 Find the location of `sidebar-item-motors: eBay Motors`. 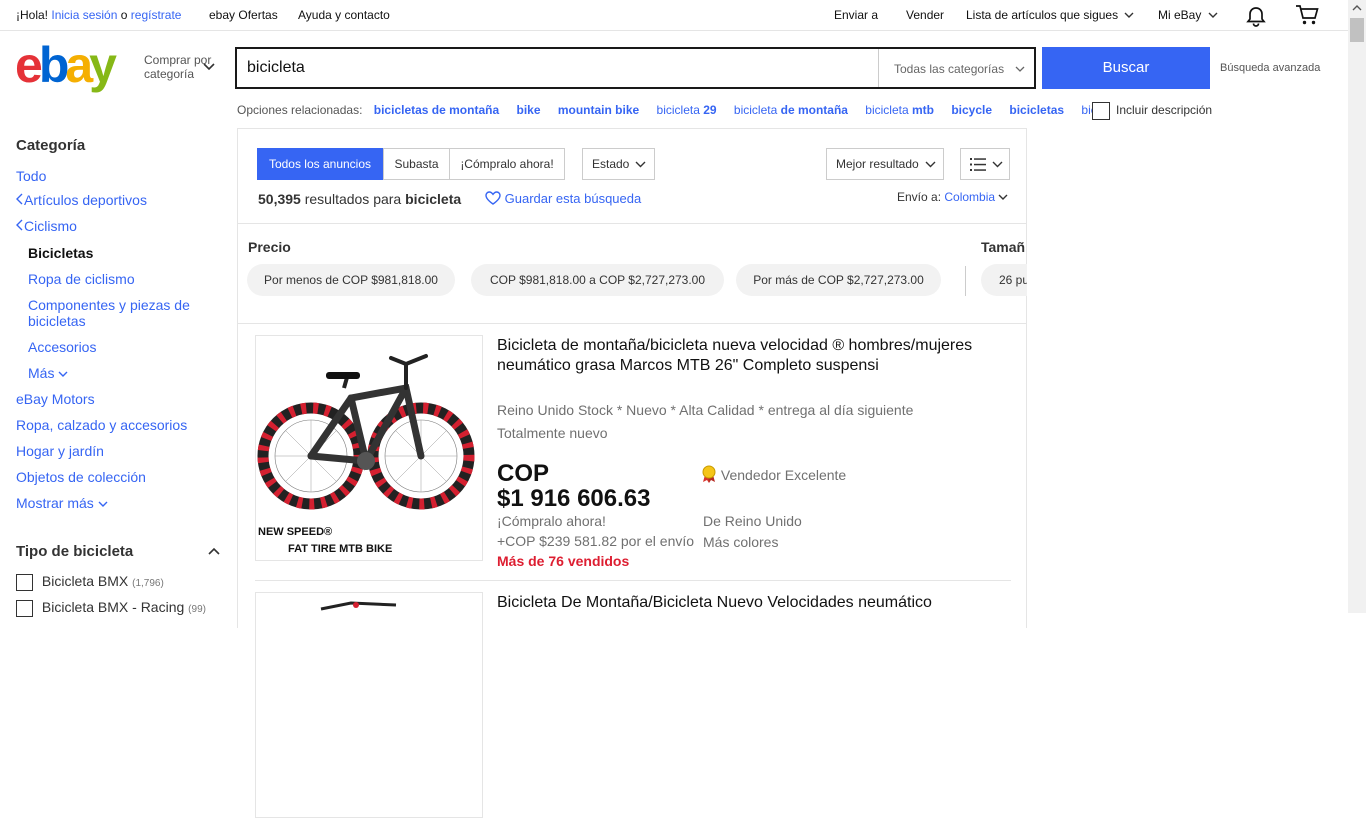

sidebar-item-motors: eBay Motors is located at coordinates (55, 399).